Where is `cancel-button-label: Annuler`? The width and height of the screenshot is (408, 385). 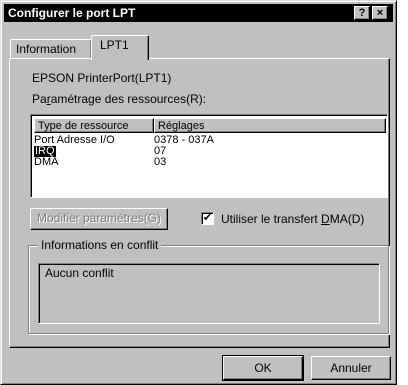
cancel-button-label: Annuler is located at coordinates (351, 368).